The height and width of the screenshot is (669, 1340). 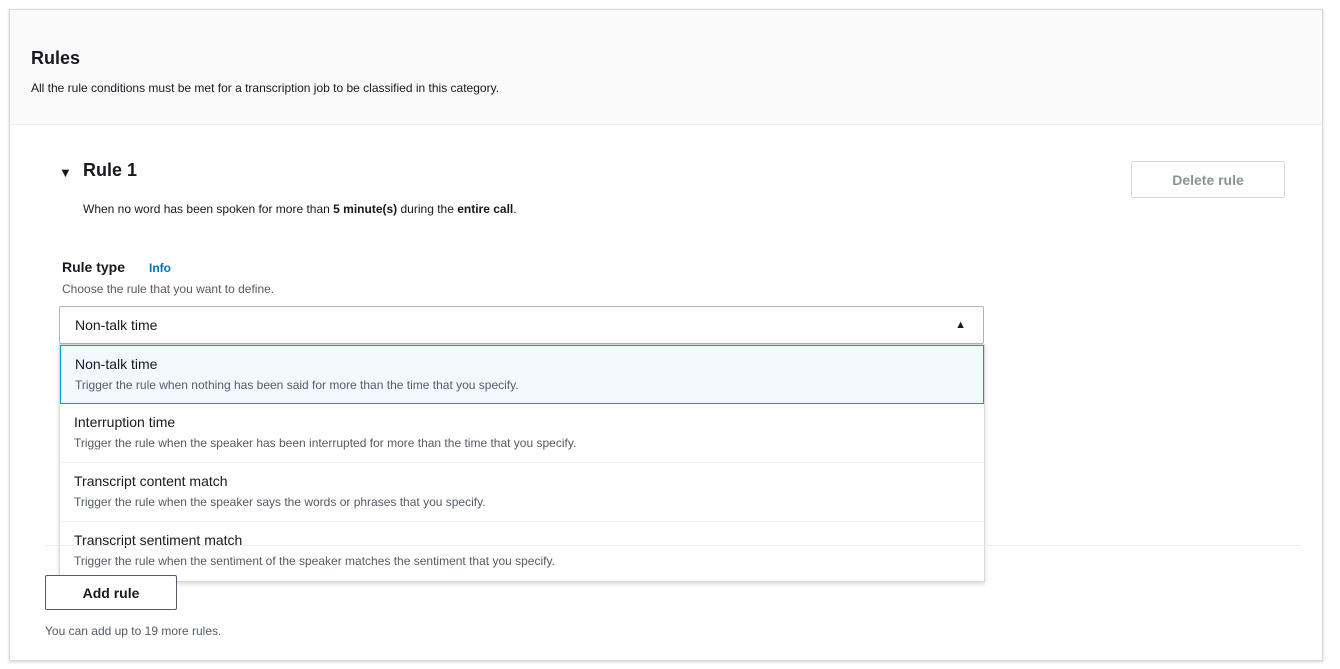 I want to click on caret-down-icon: ▼, so click(x=65, y=172).